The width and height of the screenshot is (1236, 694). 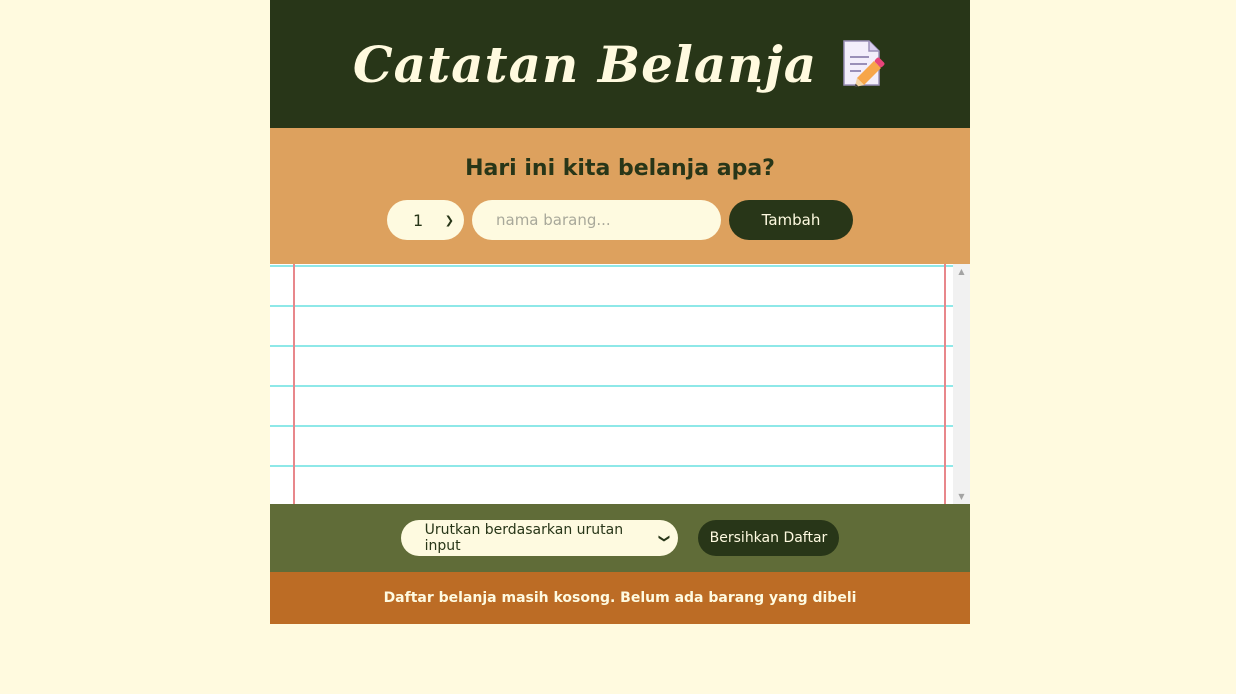 I want to click on sort-select: Urutkan berdasarkan urutan input ❯, so click(x=539, y=538).